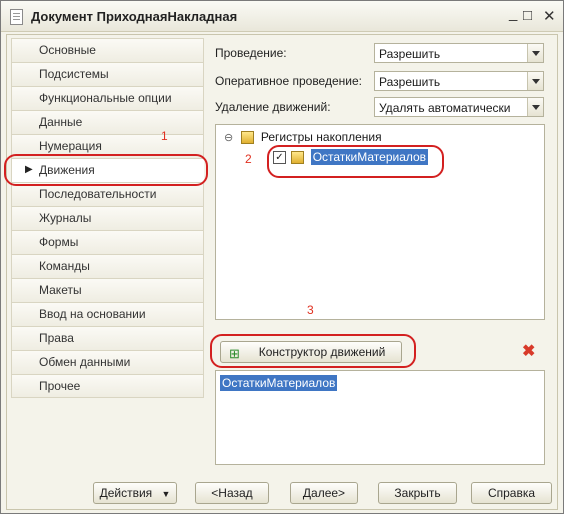 The height and width of the screenshot is (514, 564). Describe the element at coordinates (228, 138) in the screenshot. I see `collapse-icon: ⊖` at that location.